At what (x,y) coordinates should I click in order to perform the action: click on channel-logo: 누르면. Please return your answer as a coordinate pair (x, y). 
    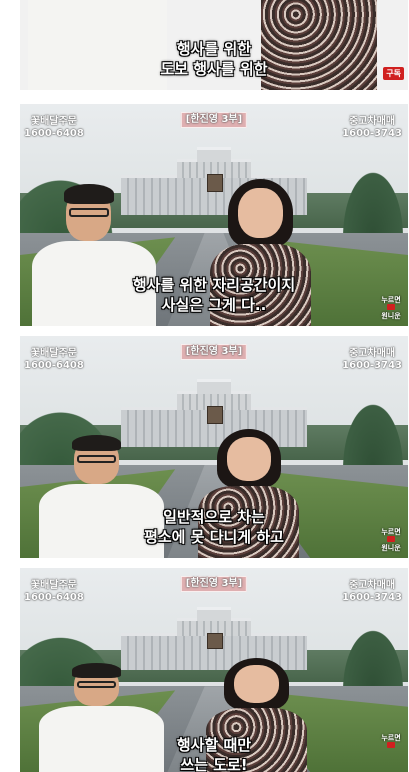
    Looking at the image, I should click on (391, 742).